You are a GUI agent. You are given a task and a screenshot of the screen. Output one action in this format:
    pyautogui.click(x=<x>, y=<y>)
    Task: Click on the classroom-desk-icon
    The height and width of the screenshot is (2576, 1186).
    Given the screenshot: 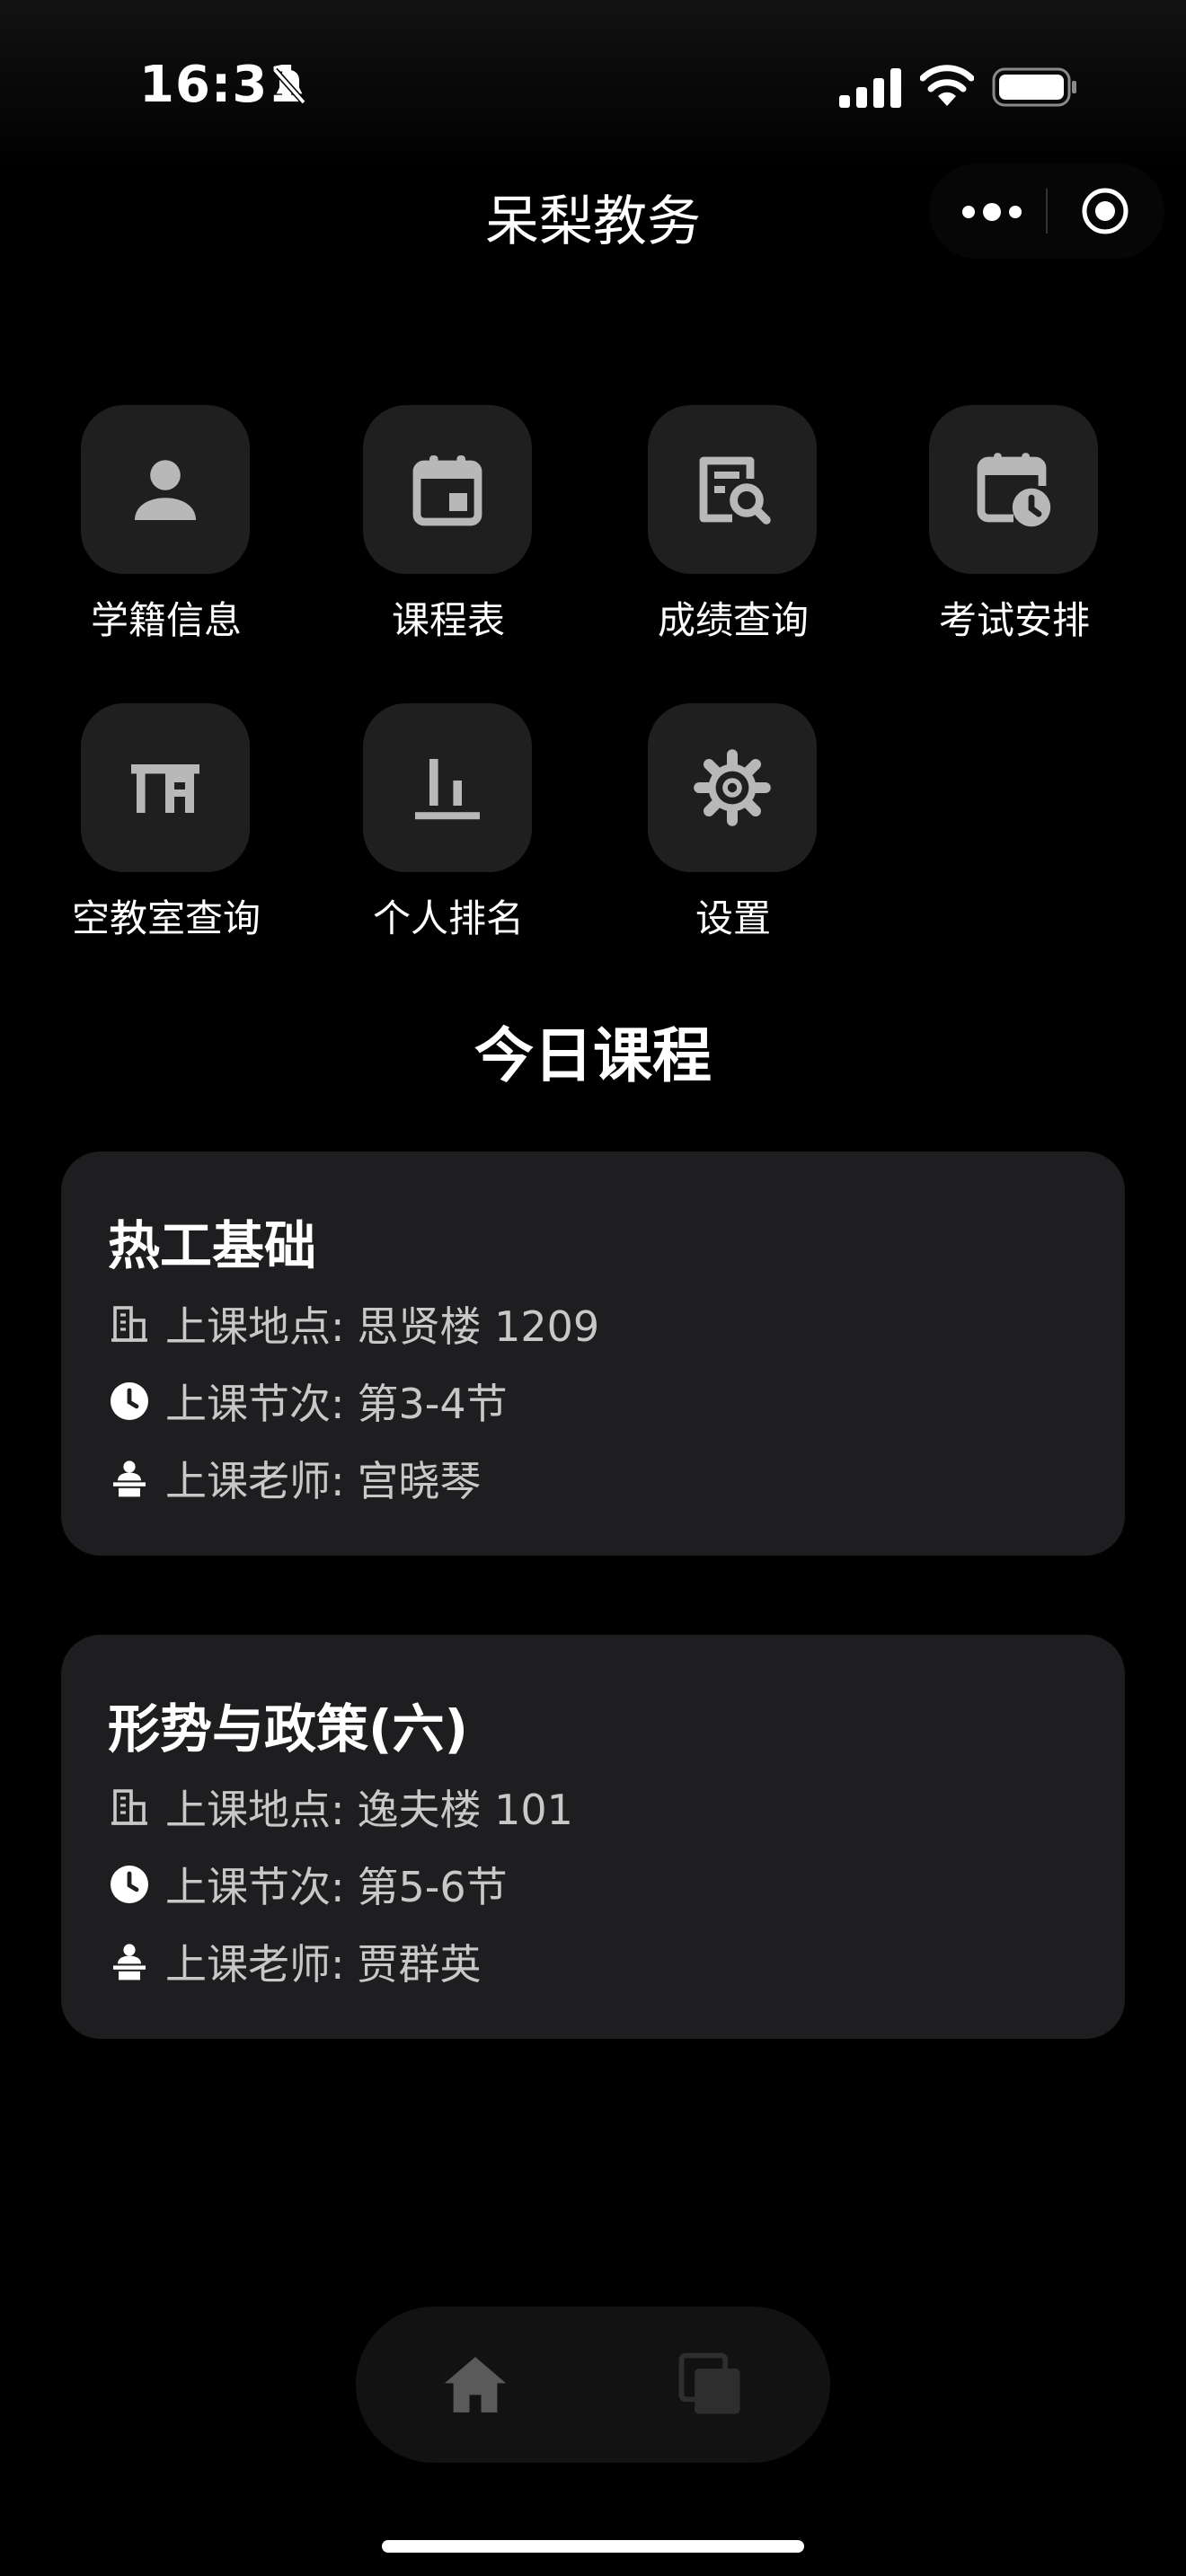 What is the action you would take?
    pyautogui.click(x=165, y=788)
    